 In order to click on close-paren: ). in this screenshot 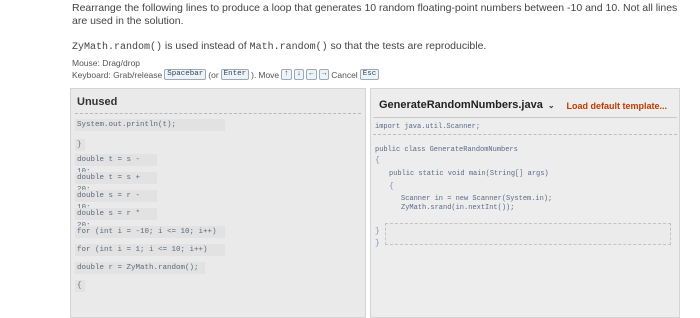, I will do `click(254, 74)`.